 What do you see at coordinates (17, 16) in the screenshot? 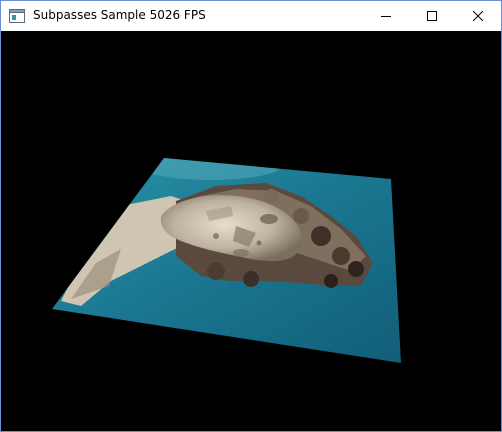
I see `app-window-icon` at bounding box center [17, 16].